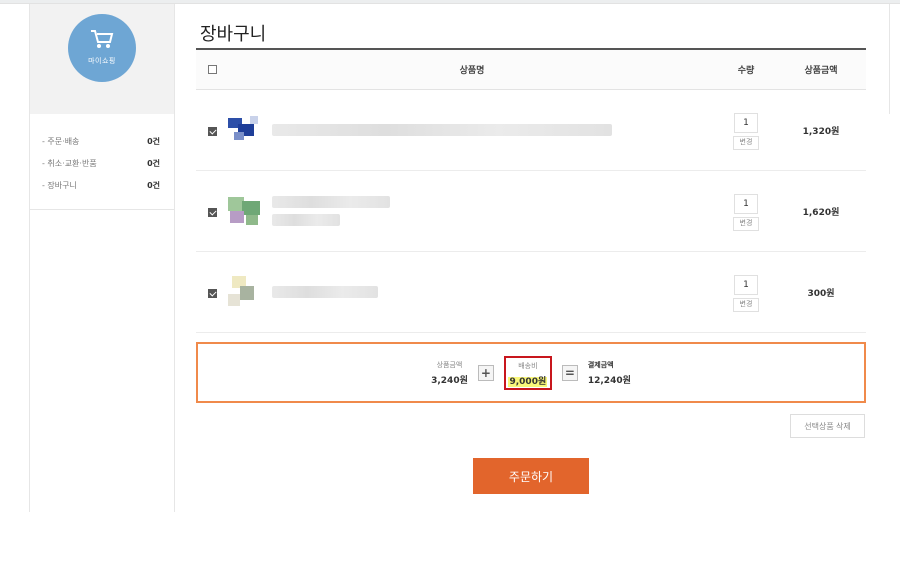  What do you see at coordinates (609, 373) in the screenshot?
I see `payment-total: 결제금액 12,240원` at bounding box center [609, 373].